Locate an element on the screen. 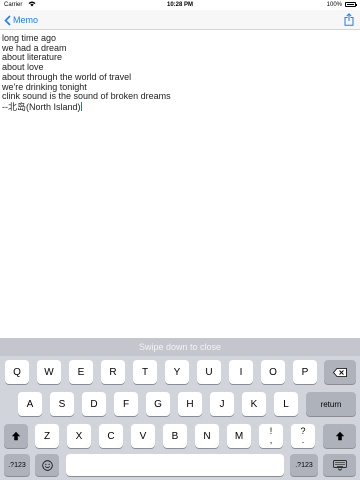 The image size is (360, 480). status-bar: Carrier 10:28 PM 100% is located at coordinates (180, 5).